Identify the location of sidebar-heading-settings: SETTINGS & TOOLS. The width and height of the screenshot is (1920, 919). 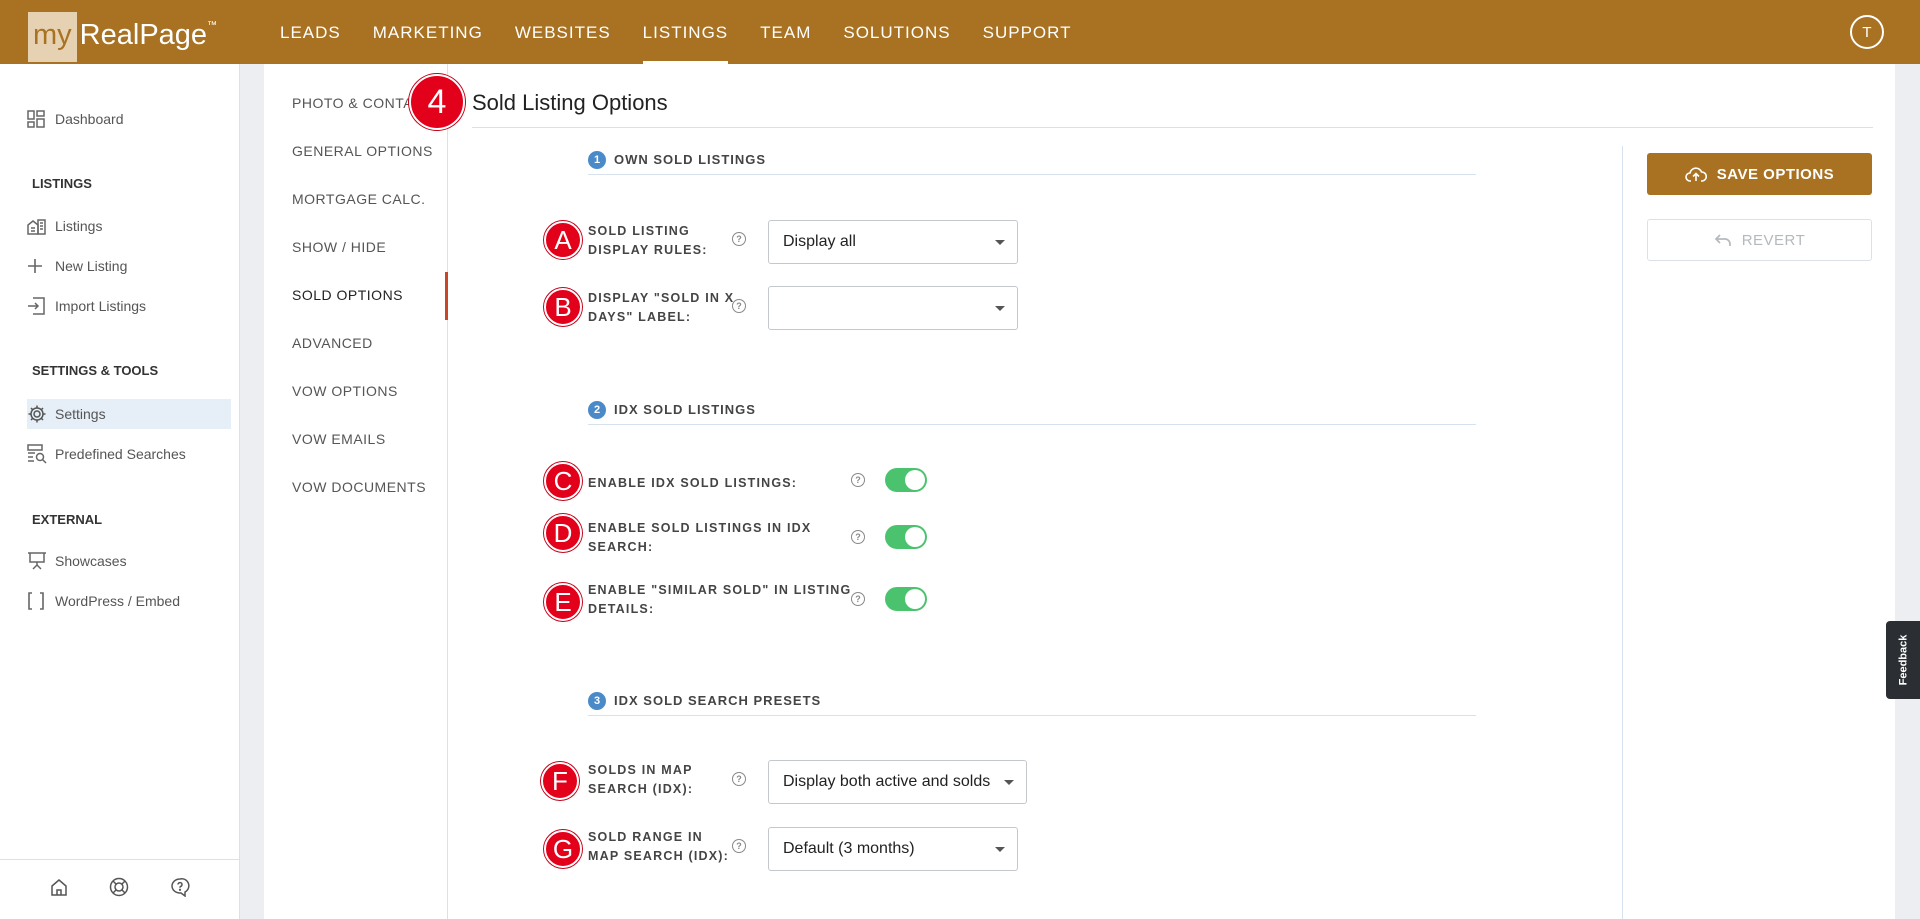
(95, 370).